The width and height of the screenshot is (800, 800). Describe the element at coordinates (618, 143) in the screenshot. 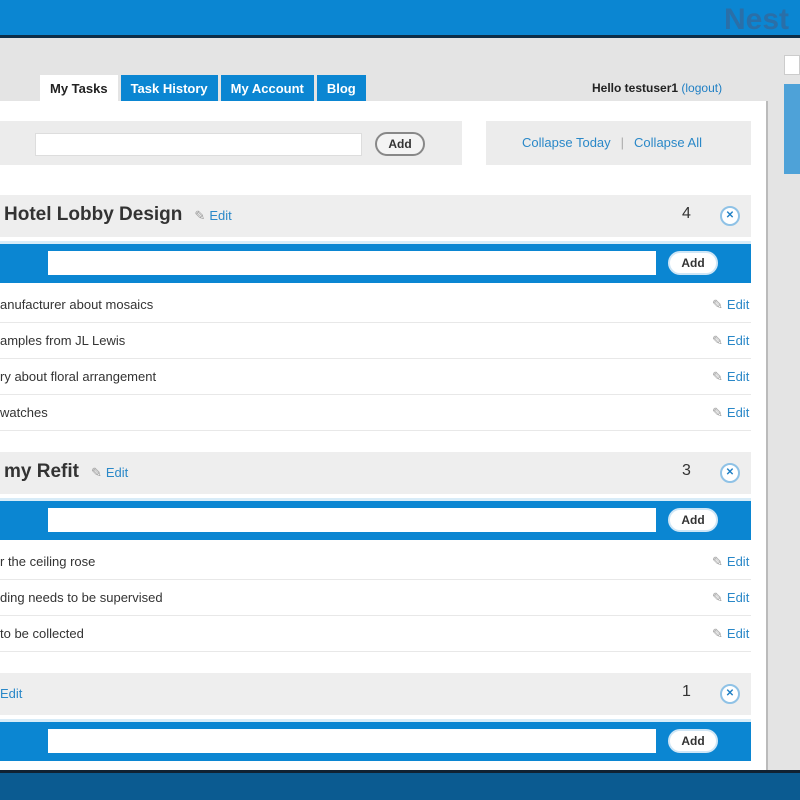

I see `collapse-controls: Collapse Today | Collapse All` at that location.